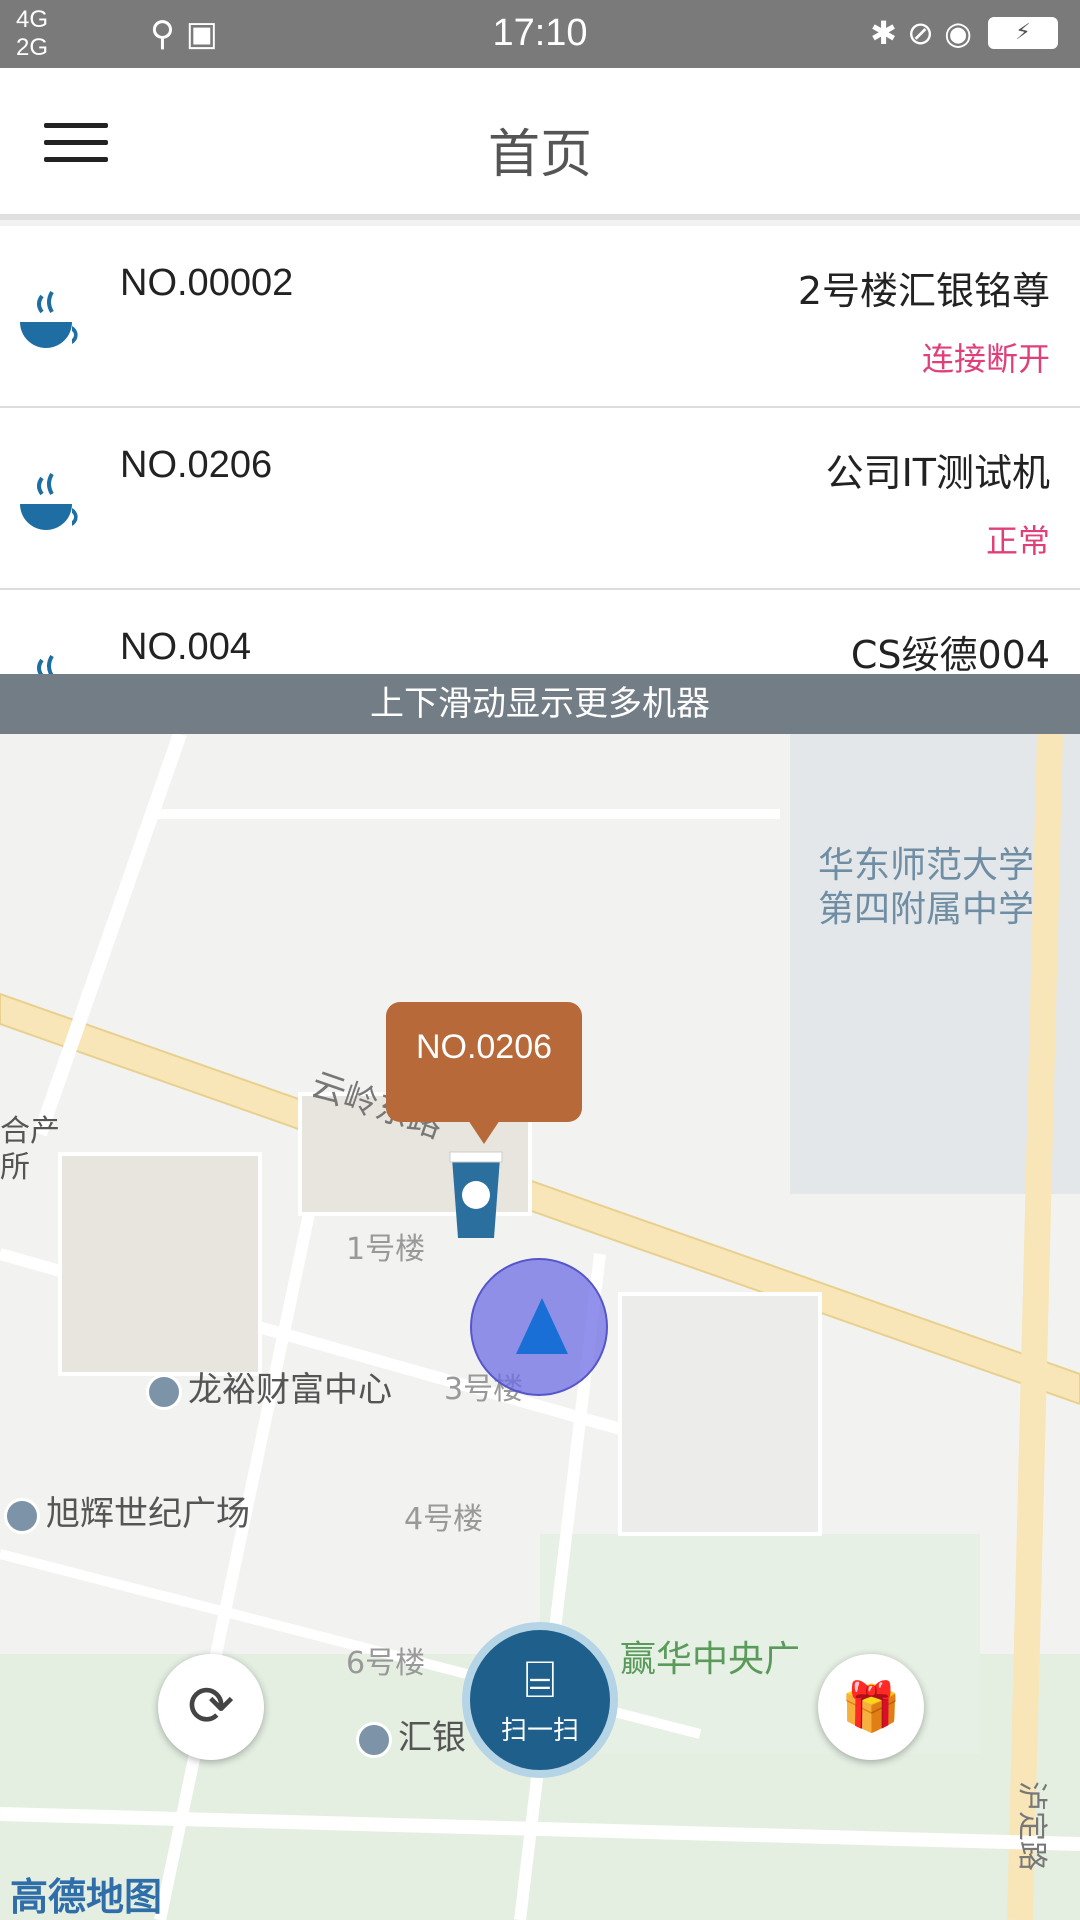 This screenshot has height=1920, width=1080. I want to click on machine-name: 2号楼汇银铭尊, so click(923, 291).